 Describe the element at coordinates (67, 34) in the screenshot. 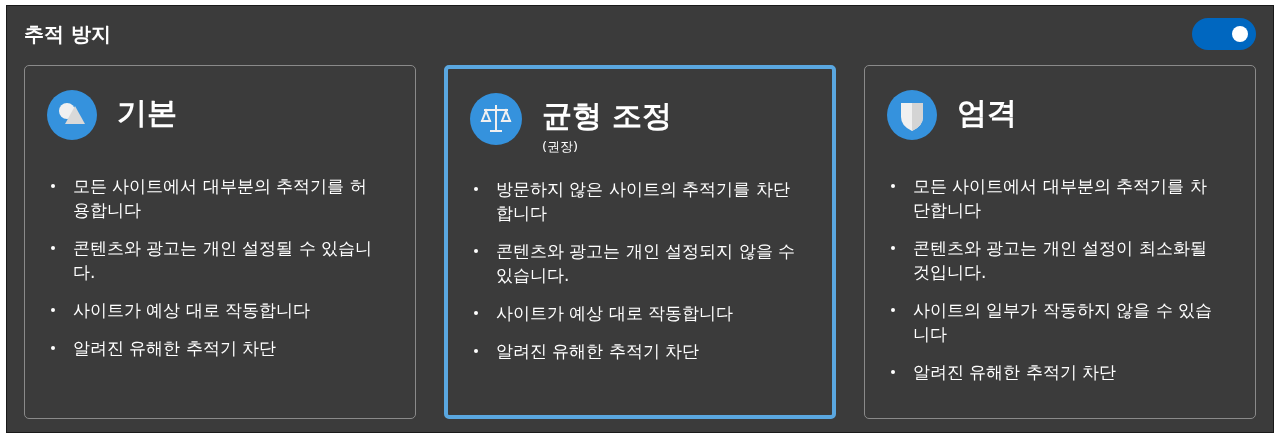

I see `section-title: 추적 방지` at that location.